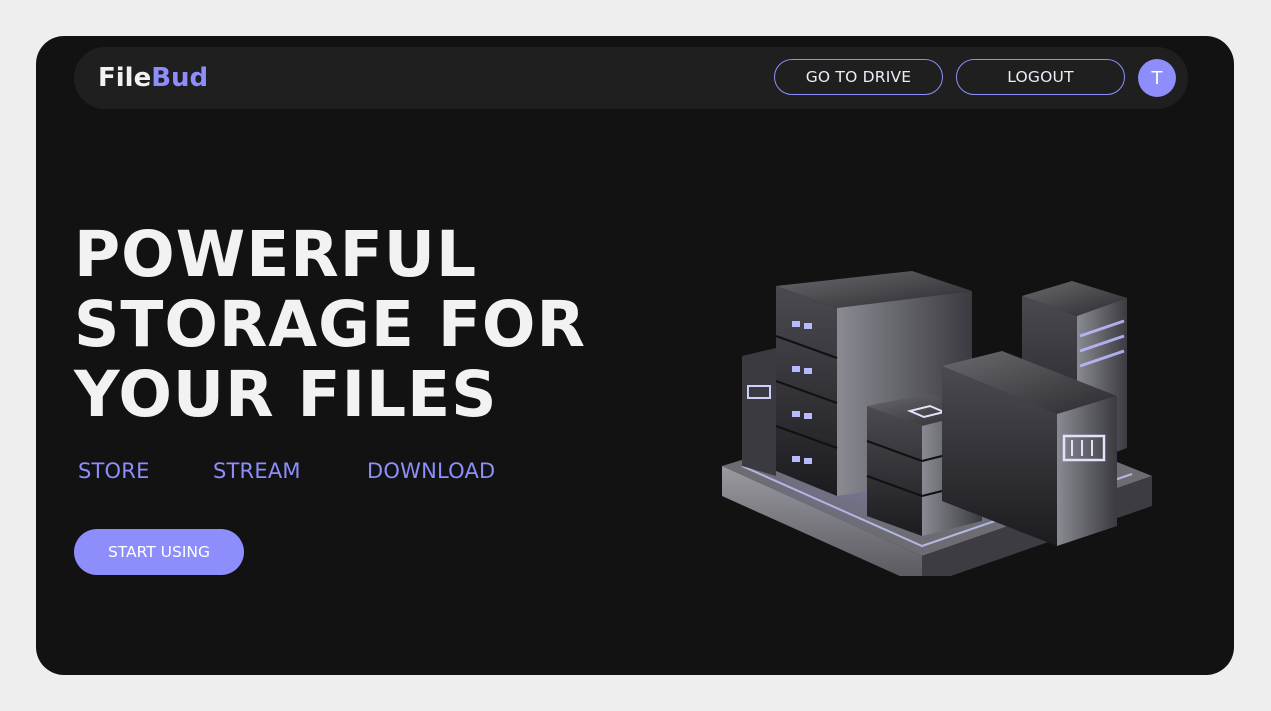 Image resolution: width=1271 pixels, height=711 pixels. I want to click on hero-title-line-1: POWERFUL, so click(276, 254).